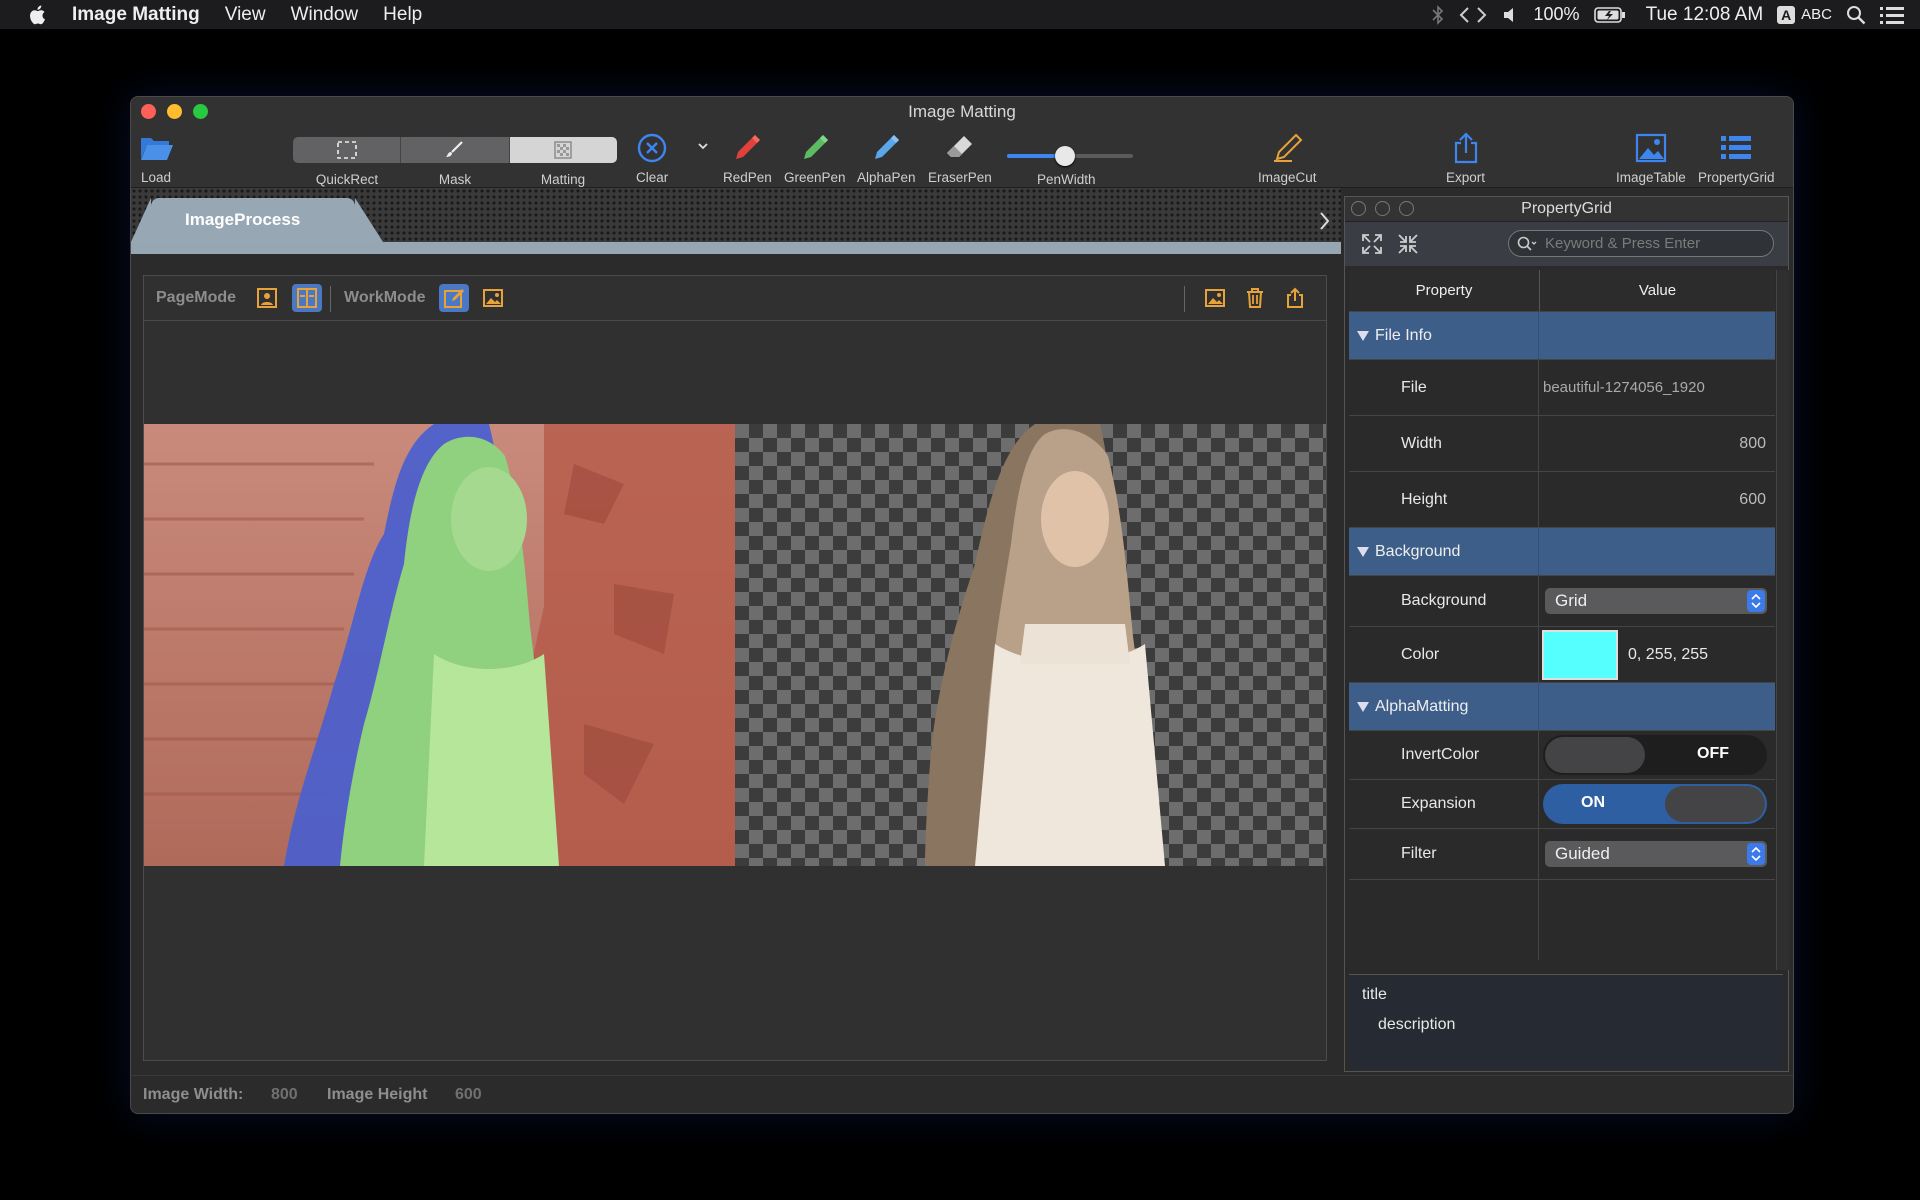 Image resolution: width=1920 pixels, height=1200 pixels. I want to click on expand-all-icon, so click(1372, 244).